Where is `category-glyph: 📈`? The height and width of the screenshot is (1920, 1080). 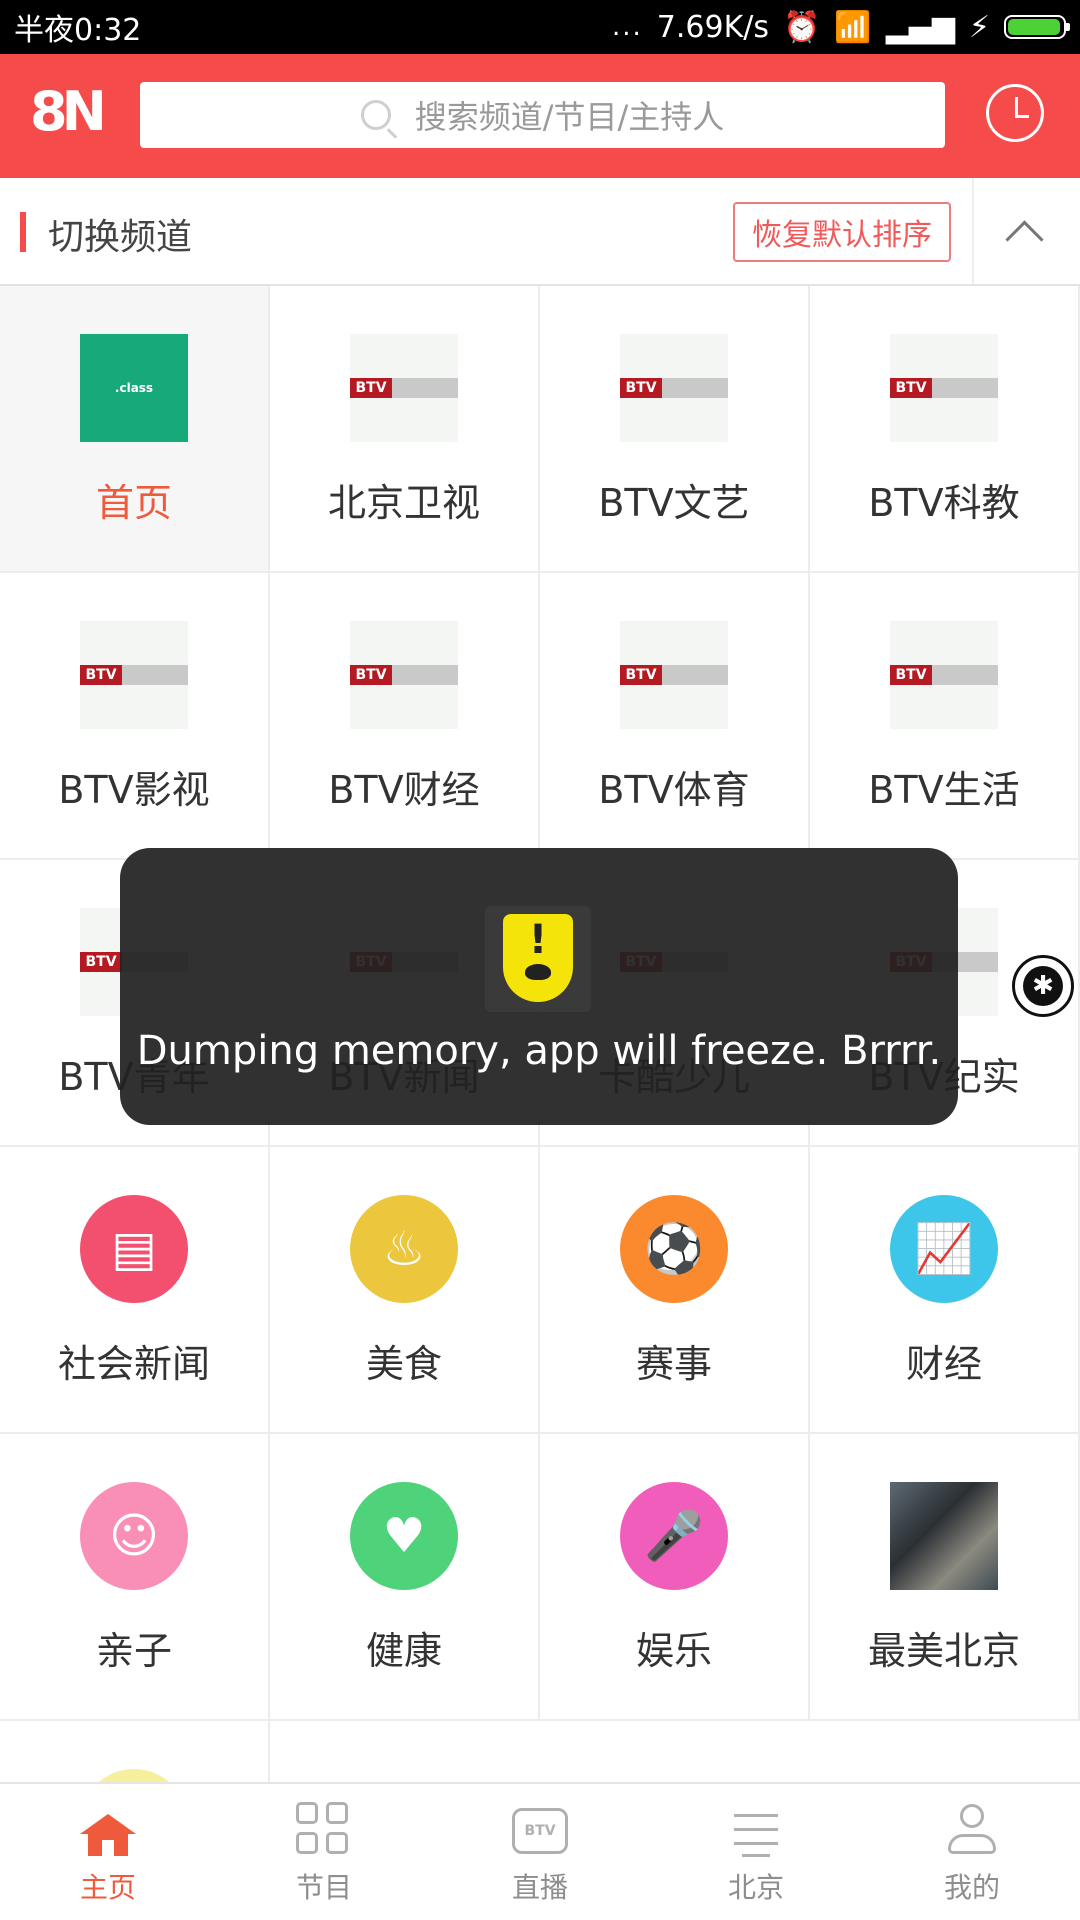 category-glyph: 📈 is located at coordinates (944, 1249).